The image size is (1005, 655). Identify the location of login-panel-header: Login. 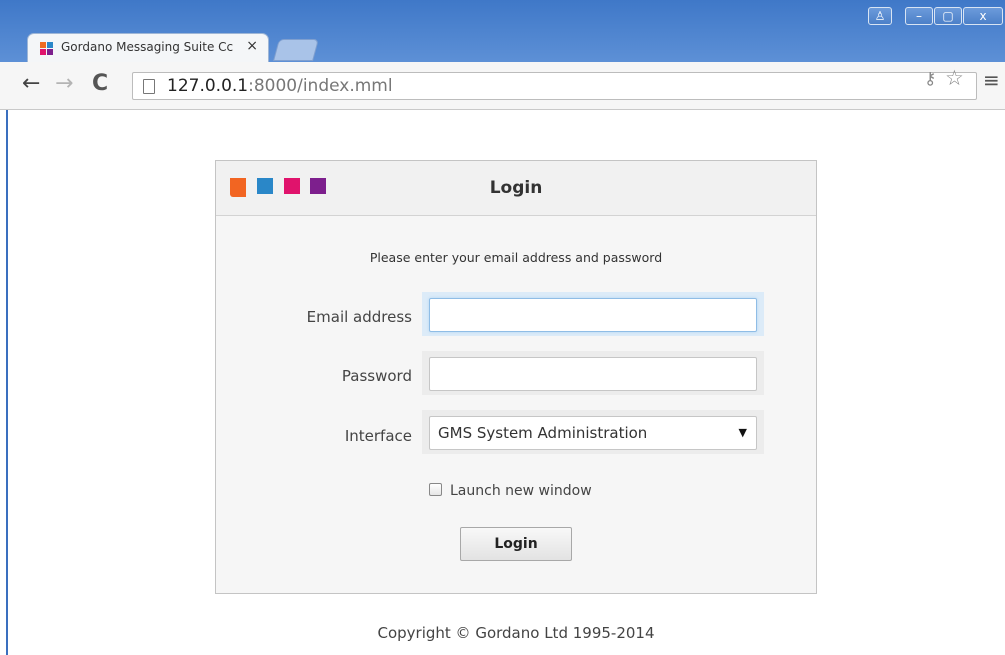
(516, 188).